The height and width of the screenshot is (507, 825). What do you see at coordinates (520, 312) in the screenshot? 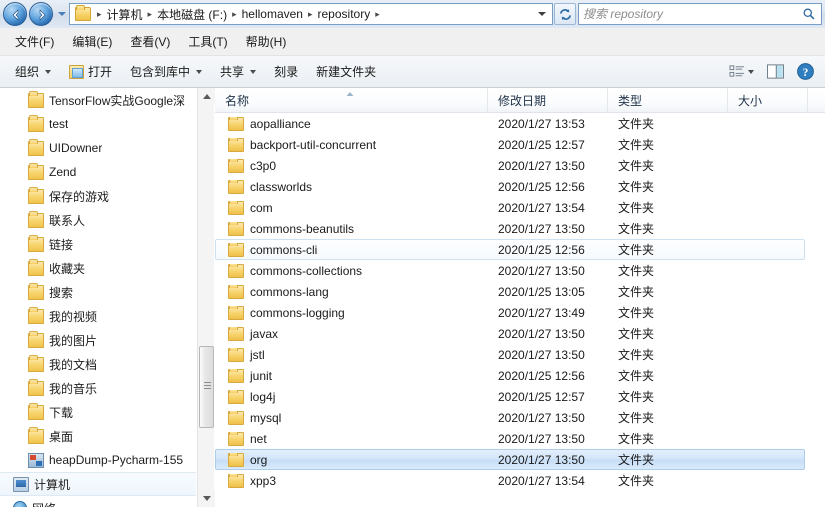
I see `table-row: commons-logging 2020/1/27 13:49 文件夹` at bounding box center [520, 312].